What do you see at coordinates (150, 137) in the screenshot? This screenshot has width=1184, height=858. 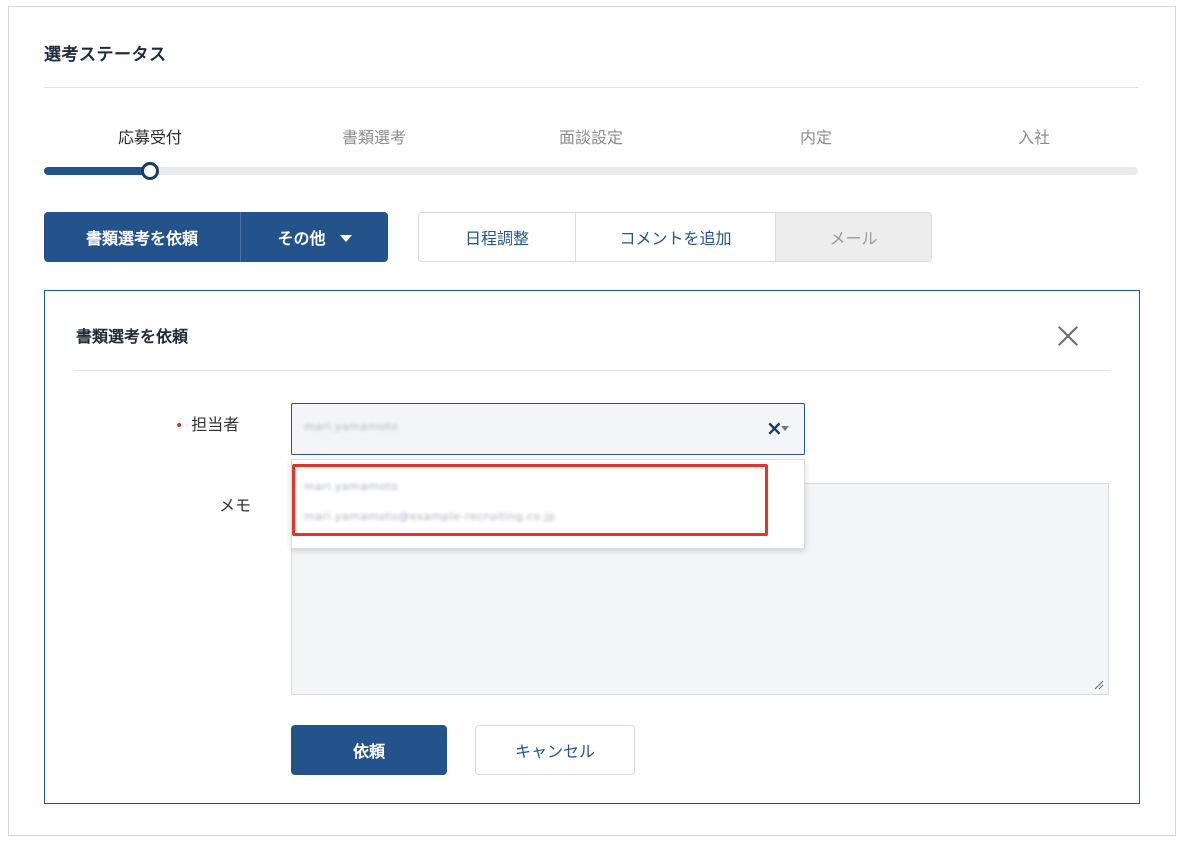 I see `step-label-application: 応募受付` at bounding box center [150, 137].